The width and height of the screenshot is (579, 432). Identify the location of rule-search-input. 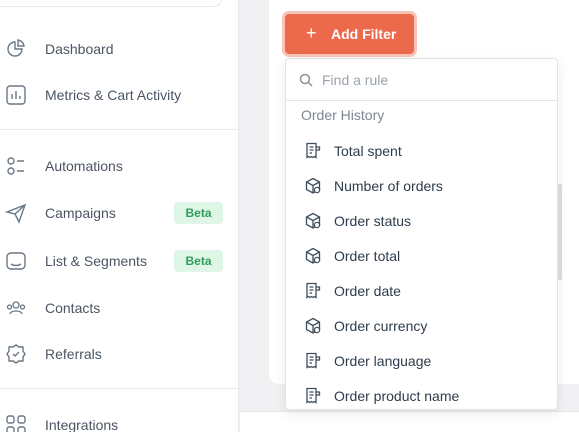
(432, 80).